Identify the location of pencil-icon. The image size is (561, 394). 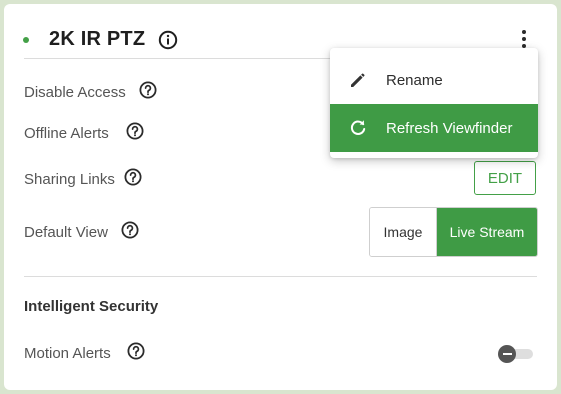
(358, 80).